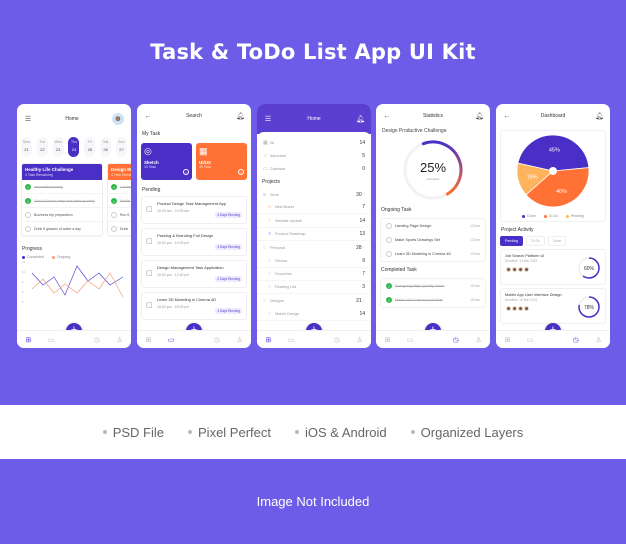  What do you see at coordinates (433, 226) in the screenshot?
I see `ongoing-task-row: Landing Page Design 13 Mar` at bounding box center [433, 226].